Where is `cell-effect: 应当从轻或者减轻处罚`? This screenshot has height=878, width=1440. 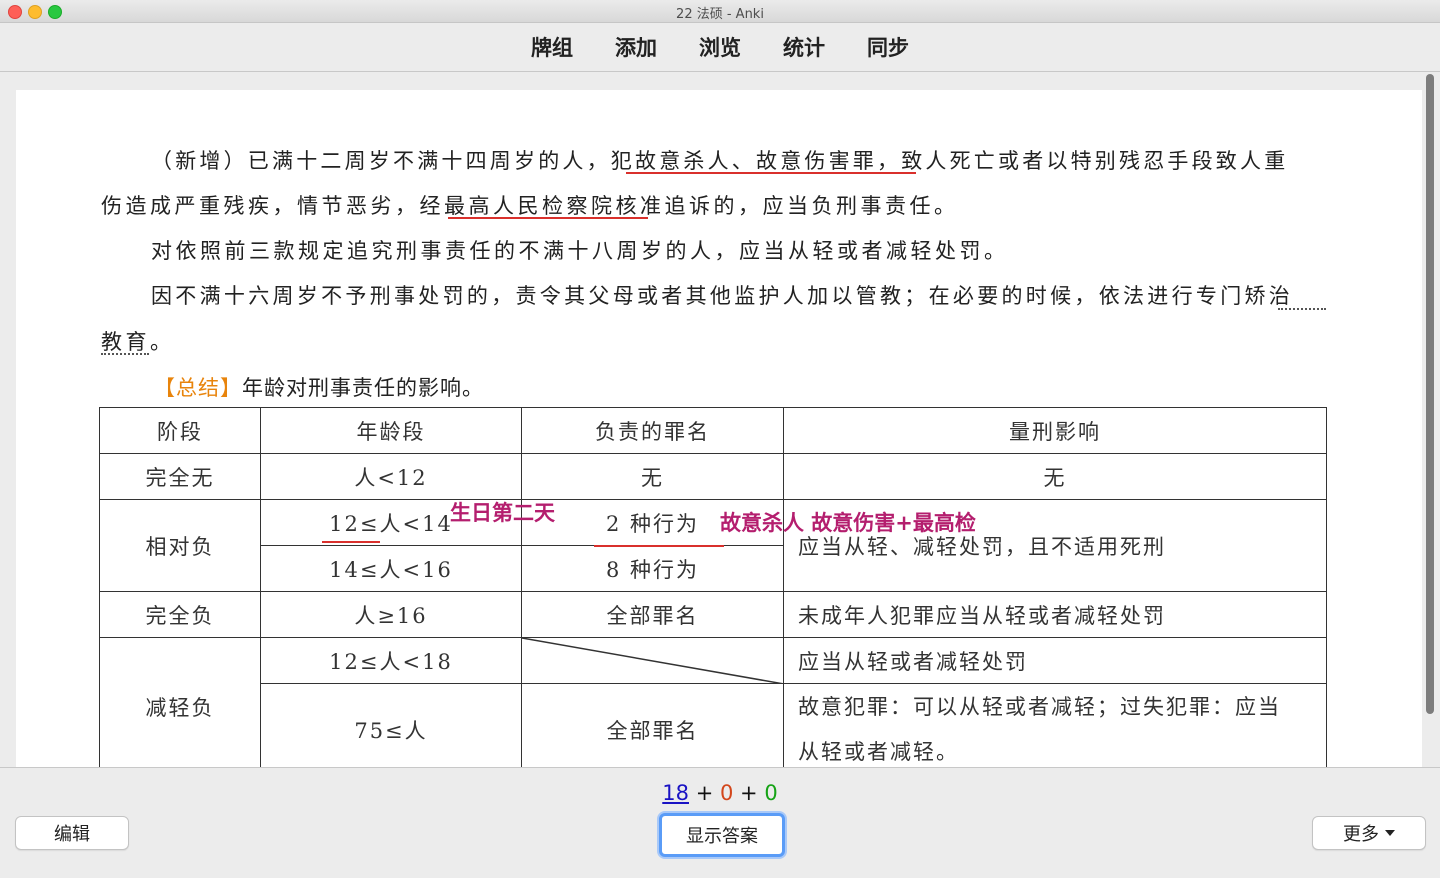 cell-effect: 应当从轻或者减轻处罚 is located at coordinates (1055, 660).